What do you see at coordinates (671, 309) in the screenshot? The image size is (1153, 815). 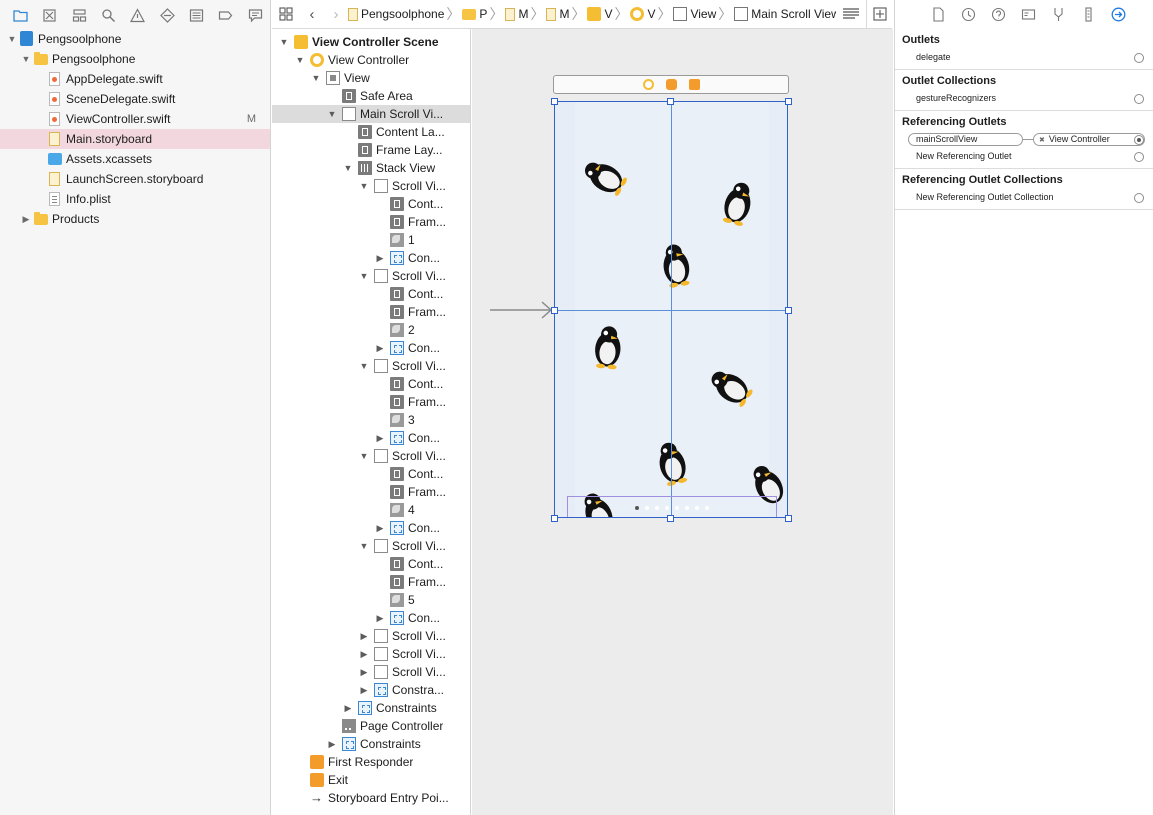 I see `main-scroll-view` at bounding box center [671, 309].